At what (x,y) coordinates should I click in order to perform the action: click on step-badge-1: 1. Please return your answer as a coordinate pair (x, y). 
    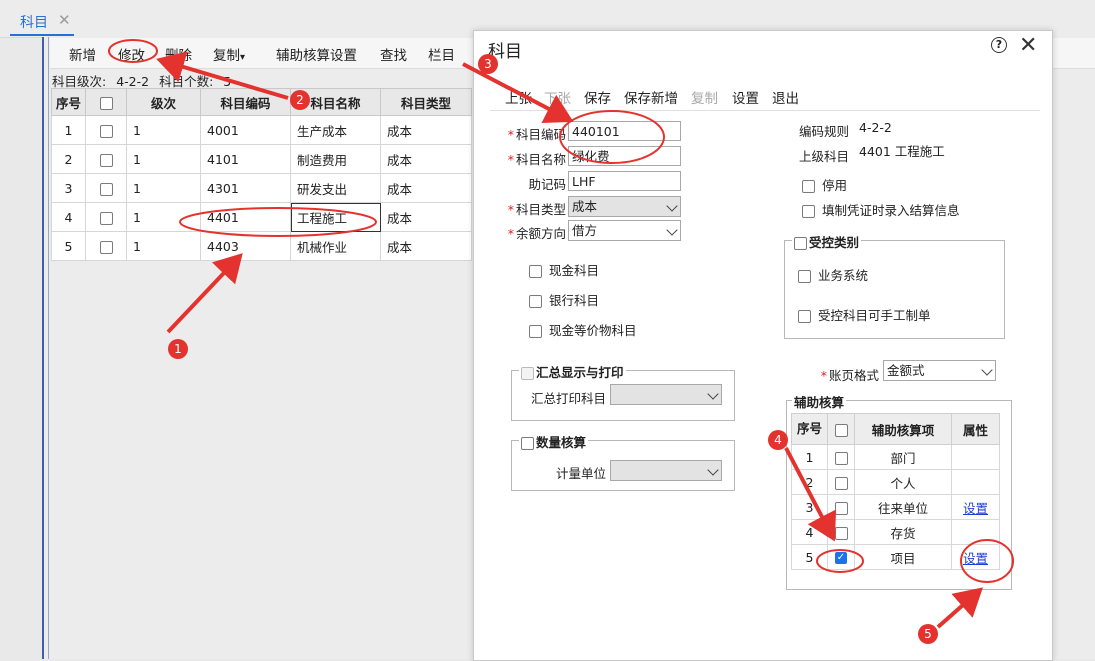
    Looking at the image, I should click on (178, 349).